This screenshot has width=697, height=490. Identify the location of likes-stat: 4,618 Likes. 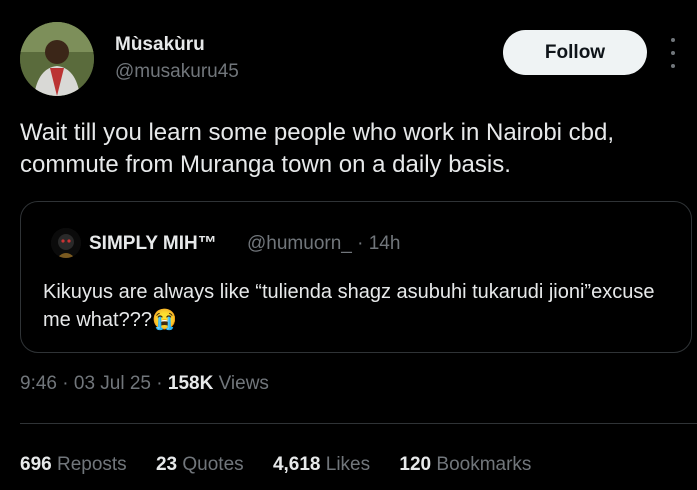
(321, 464).